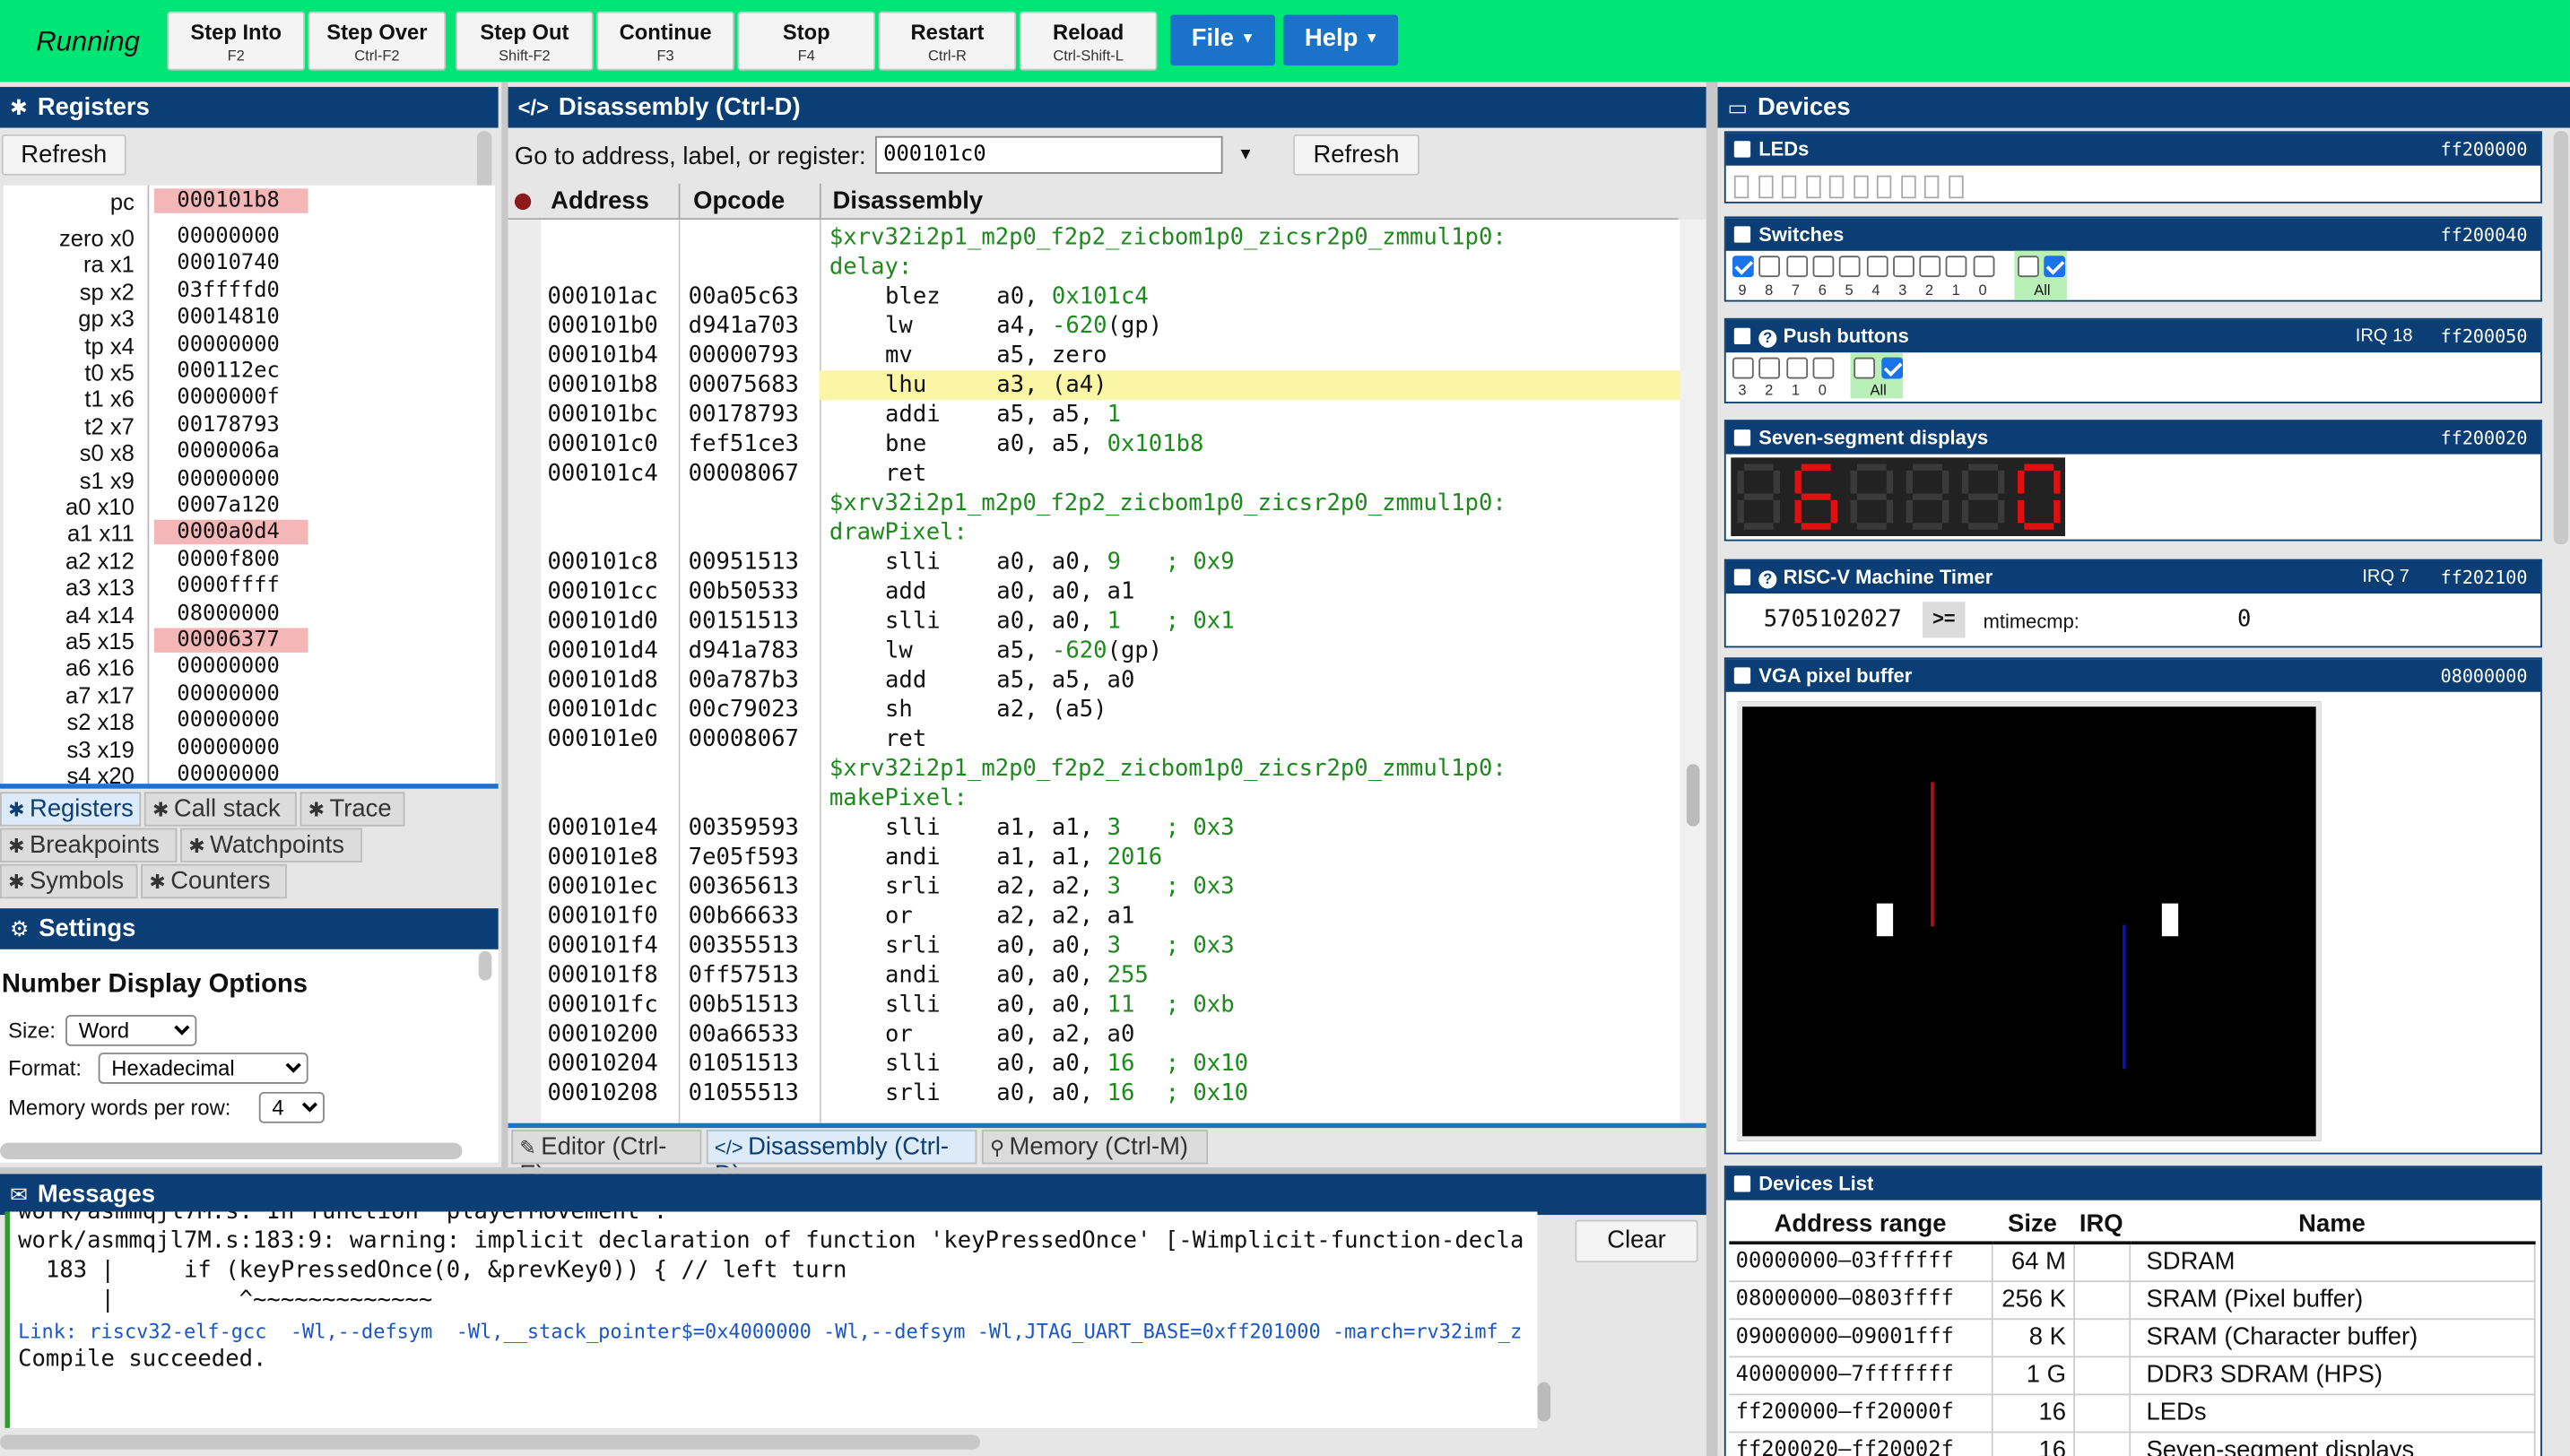 This screenshot has height=1456, width=2570. I want to click on instr-operand: 11, so click(1121, 1005).